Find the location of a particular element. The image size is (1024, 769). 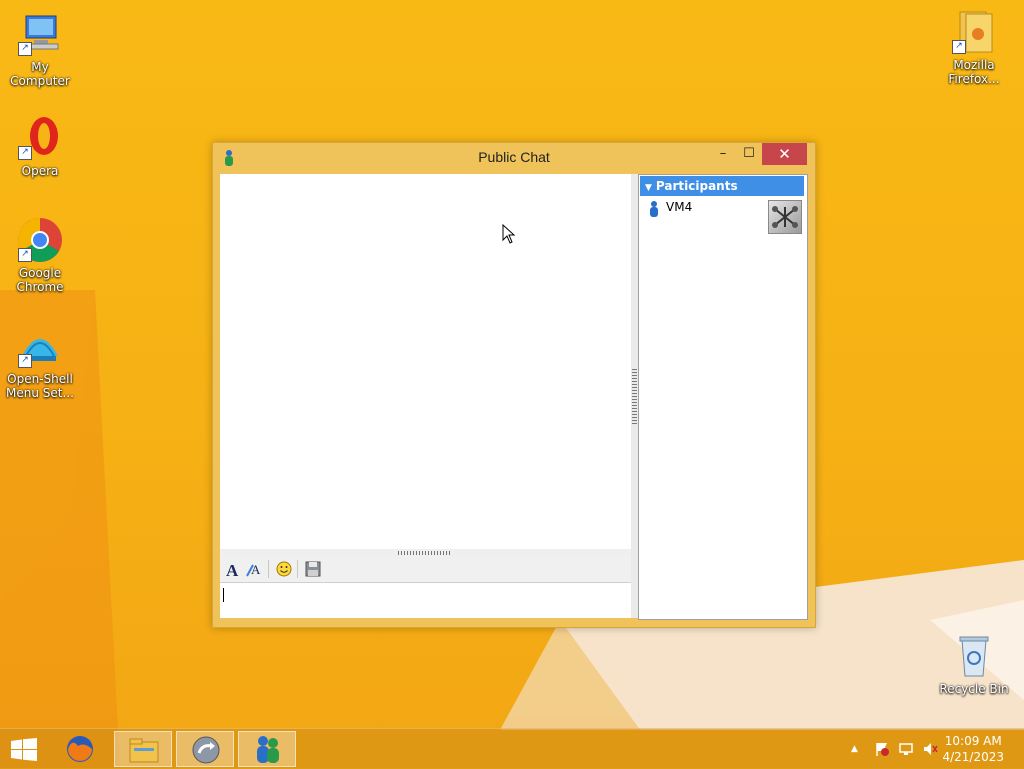

desktop-icon-opera: ↗ Opera is located at coordinates (40, 146).